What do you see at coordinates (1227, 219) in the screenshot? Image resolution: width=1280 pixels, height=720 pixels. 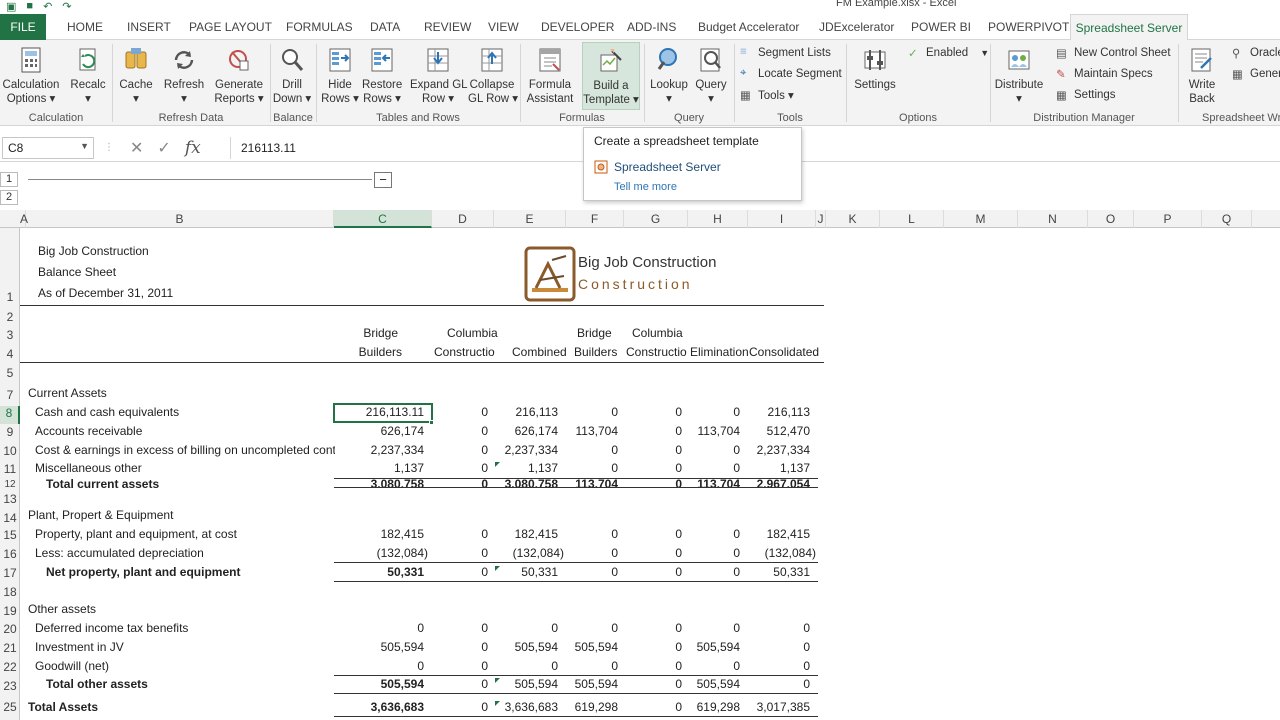 I see `column-header-q: Q` at bounding box center [1227, 219].